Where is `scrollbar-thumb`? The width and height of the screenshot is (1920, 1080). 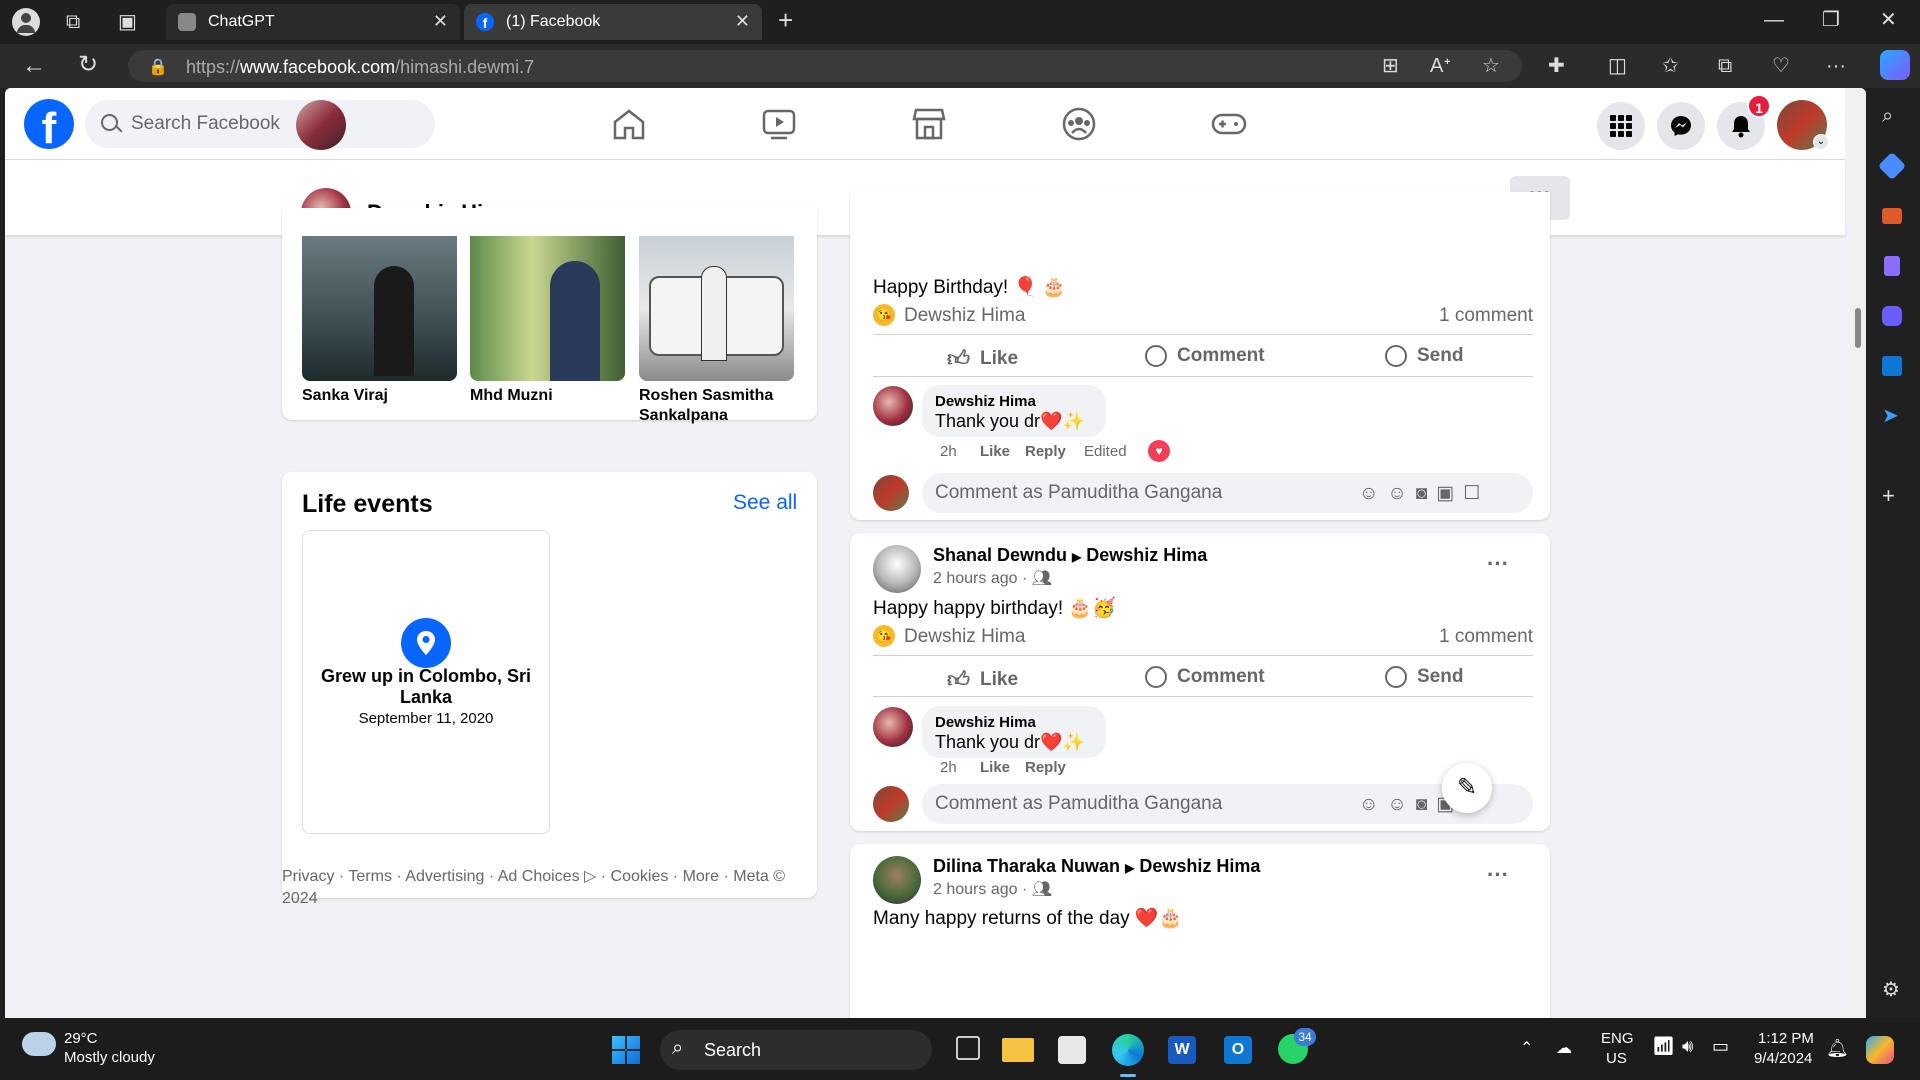
scrollbar-thumb is located at coordinates (1858, 328).